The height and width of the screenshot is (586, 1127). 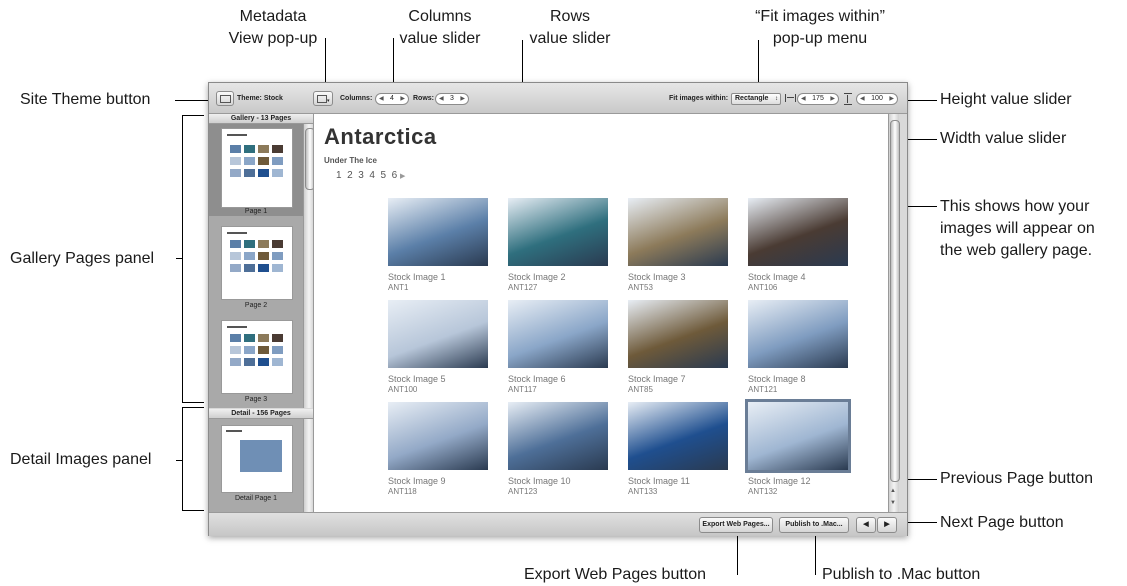 What do you see at coordinates (384, 175) in the screenshot?
I see `page-link: 5` at bounding box center [384, 175].